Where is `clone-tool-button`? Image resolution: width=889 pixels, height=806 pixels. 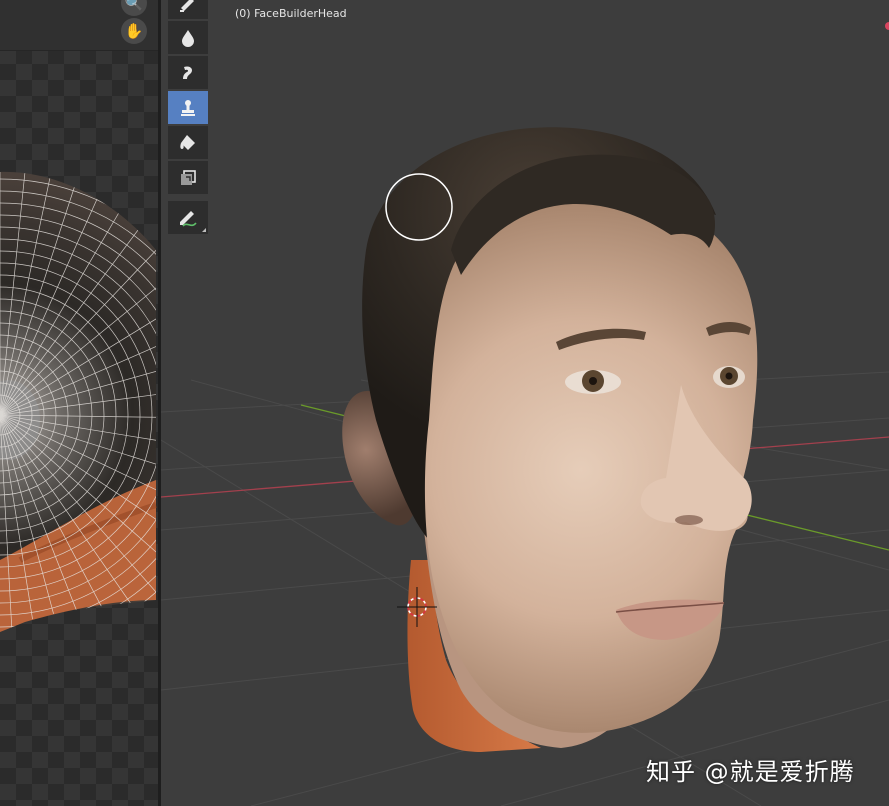
clone-tool-button is located at coordinates (188, 107).